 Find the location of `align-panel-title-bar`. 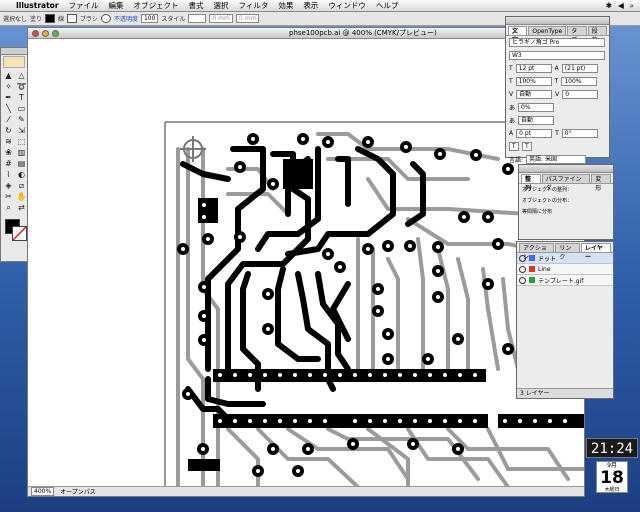

align-panel-title-bar is located at coordinates (566, 169).